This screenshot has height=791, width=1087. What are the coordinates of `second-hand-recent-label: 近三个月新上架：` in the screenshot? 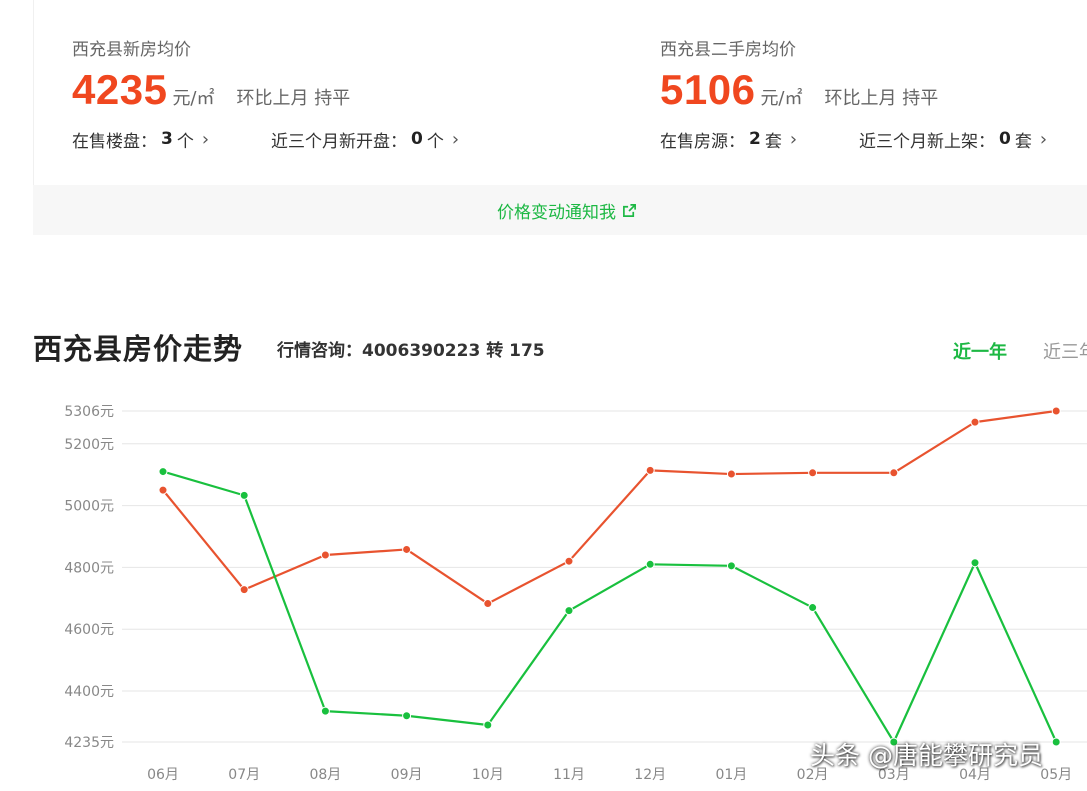 It's located at (927, 141).